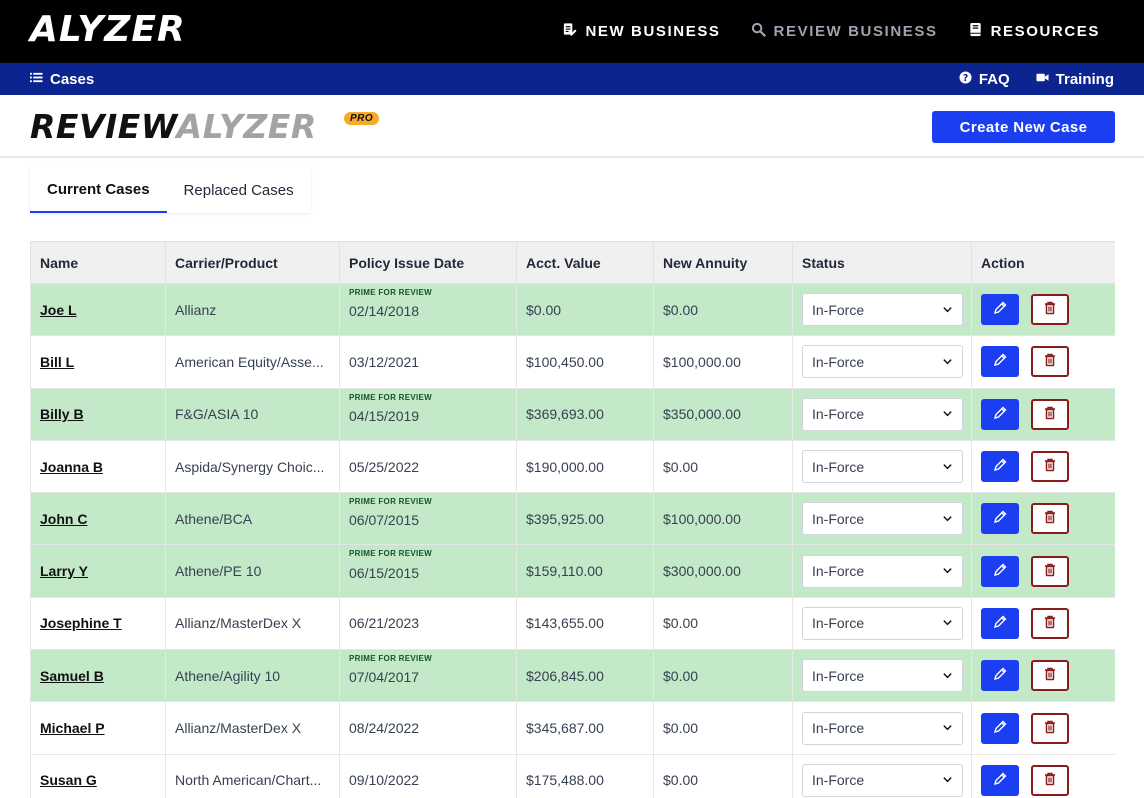  What do you see at coordinates (72, 676) in the screenshot?
I see `case-name-link: Samuel B` at bounding box center [72, 676].